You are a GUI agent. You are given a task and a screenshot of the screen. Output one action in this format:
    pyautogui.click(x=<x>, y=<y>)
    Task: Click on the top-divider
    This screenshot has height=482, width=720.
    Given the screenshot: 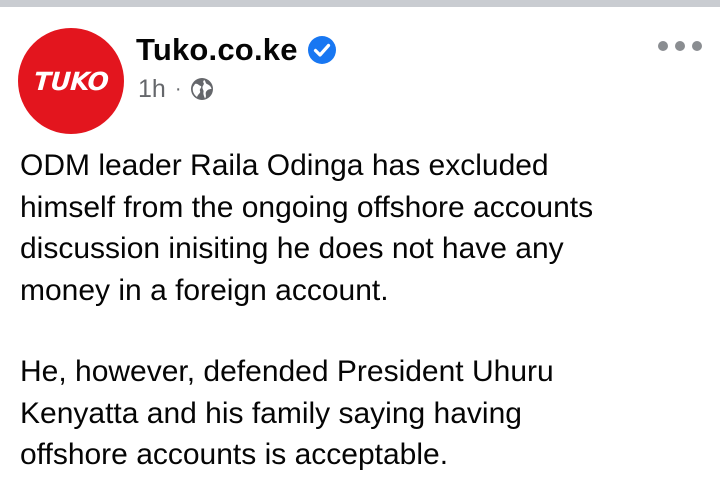 What is the action you would take?
    pyautogui.click(x=360, y=3)
    